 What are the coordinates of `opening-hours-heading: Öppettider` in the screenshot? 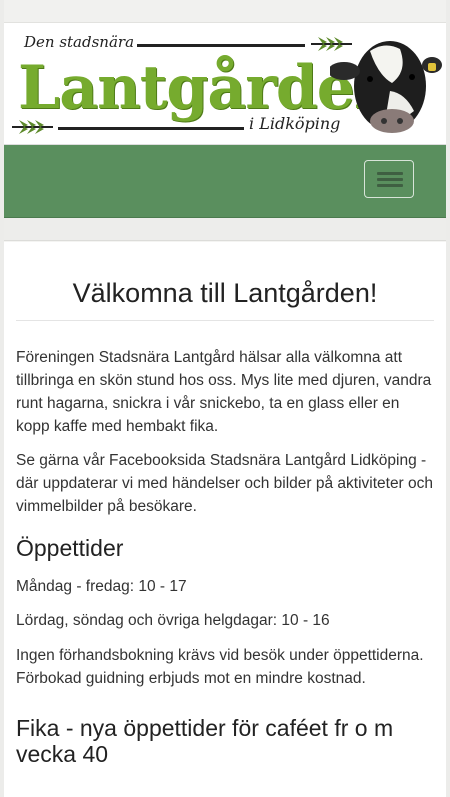 It's located at (70, 548).